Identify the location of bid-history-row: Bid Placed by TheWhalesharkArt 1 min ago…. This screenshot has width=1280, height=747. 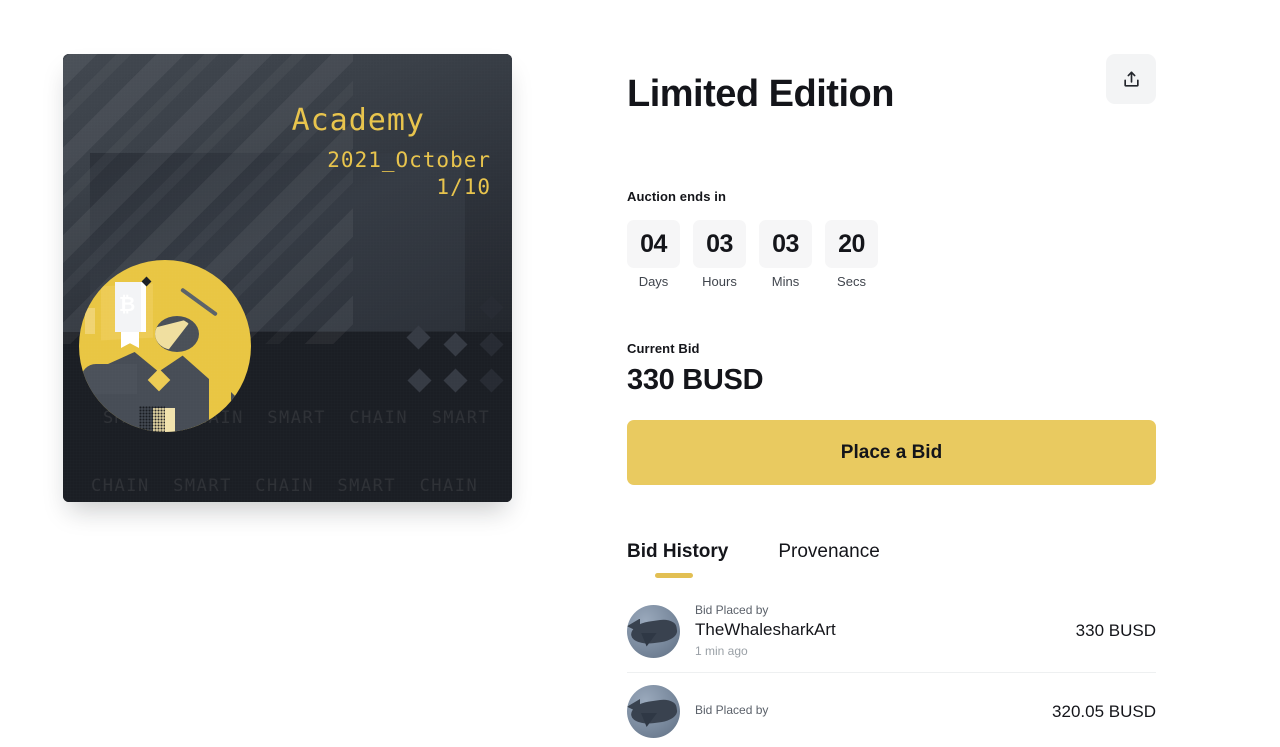
(891, 632).